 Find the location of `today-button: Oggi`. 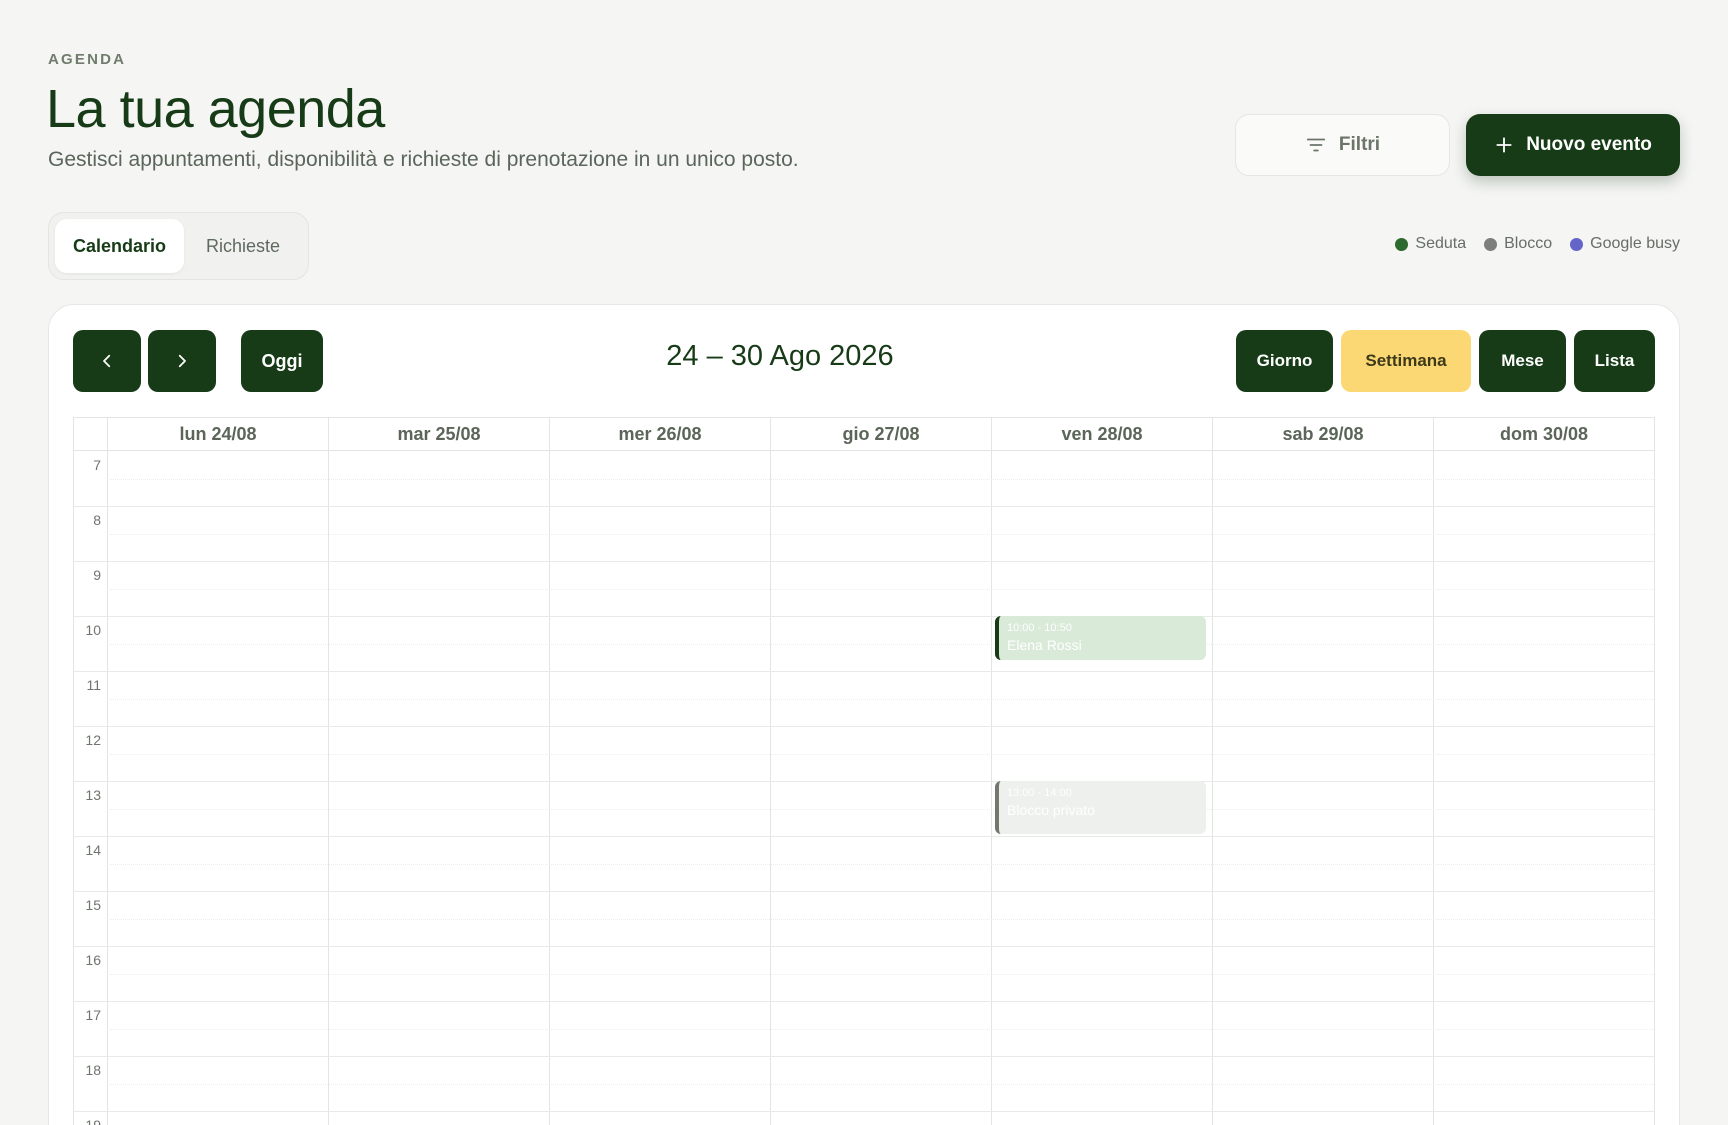

today-button: Oggi is located at coordinates (282, 361).